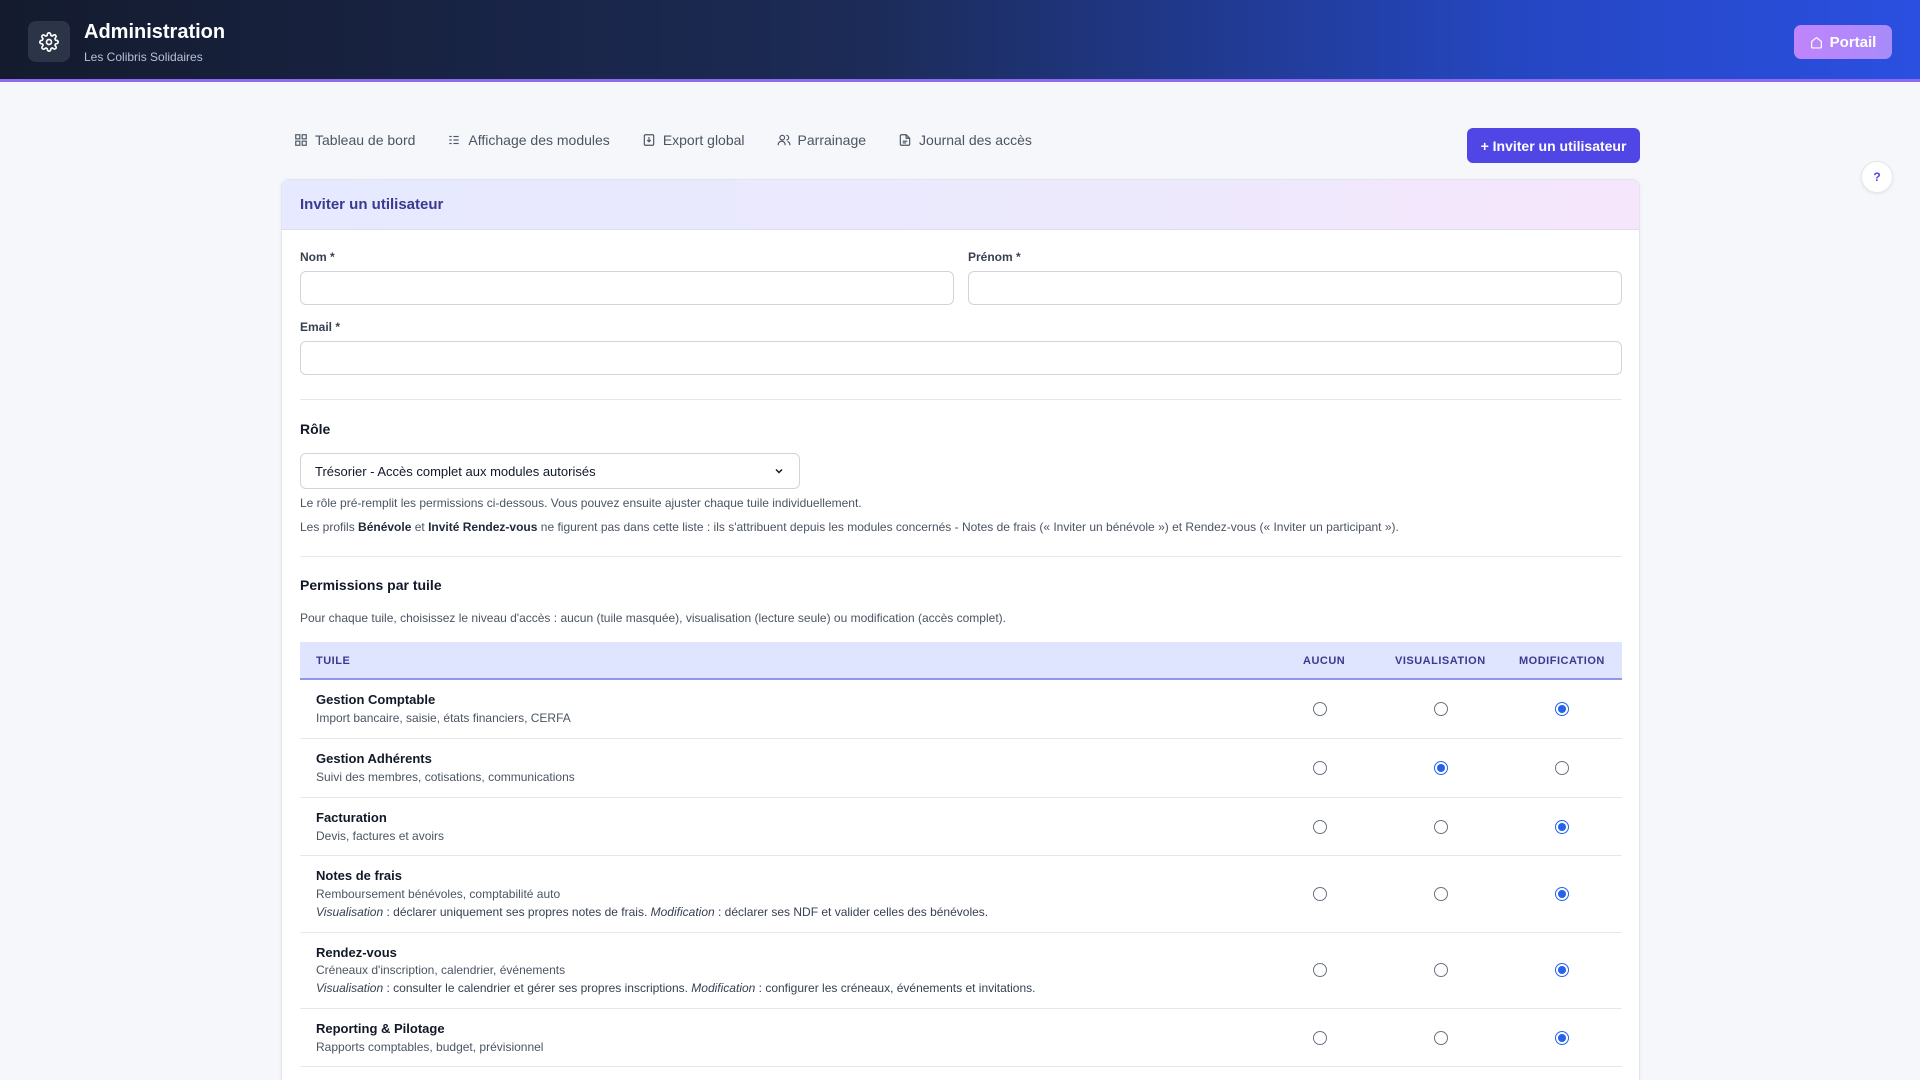 This screenshot has height=1080, width=1920. What do you see at coordinates (1295, 288) in the screenshot?
I see `prenom-input` at bounding box center [1295, 288].